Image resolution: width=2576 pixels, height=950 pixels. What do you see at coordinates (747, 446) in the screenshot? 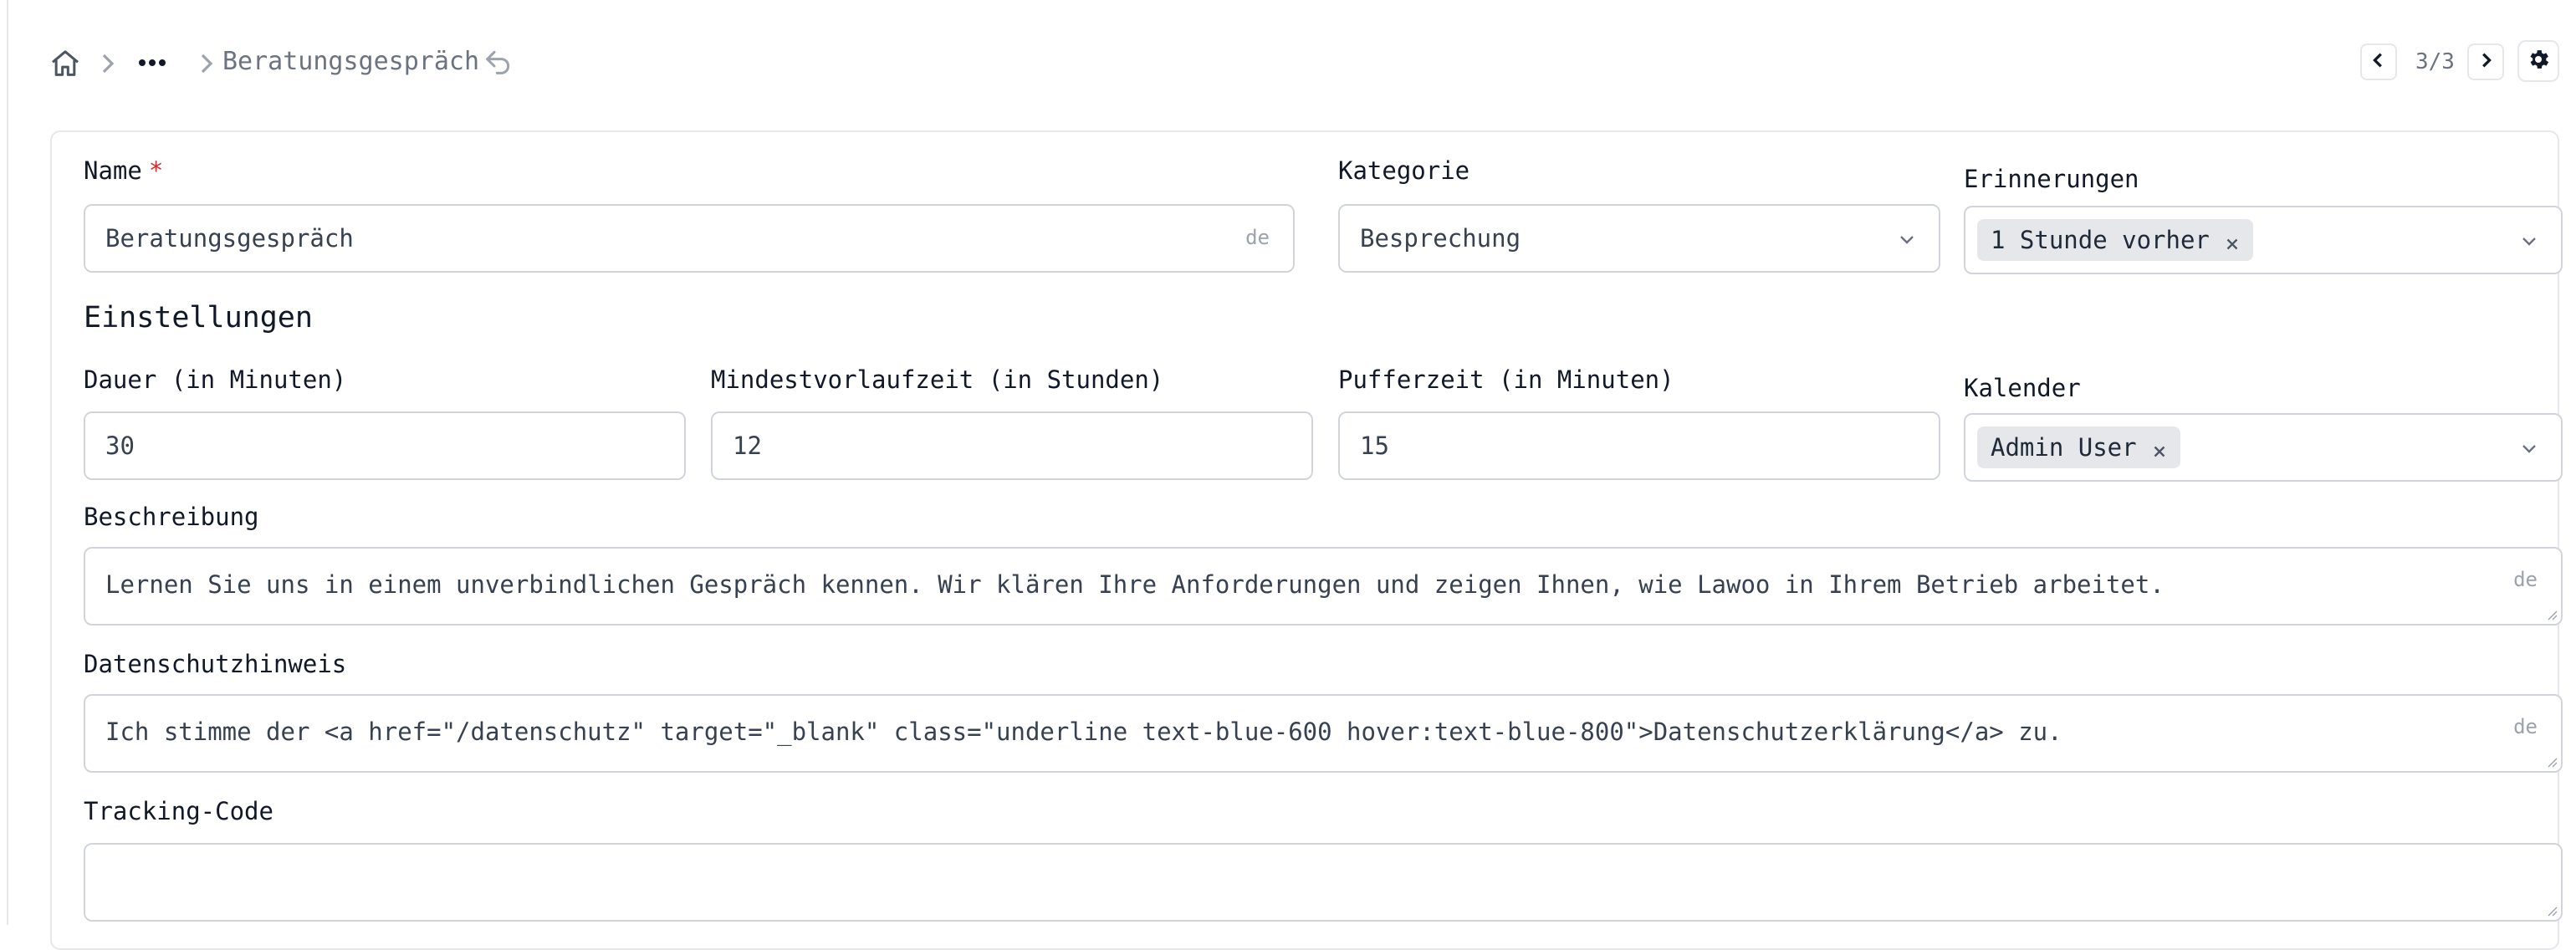
I see `vorlauf-value: 12` at bounding box center [747, 446].